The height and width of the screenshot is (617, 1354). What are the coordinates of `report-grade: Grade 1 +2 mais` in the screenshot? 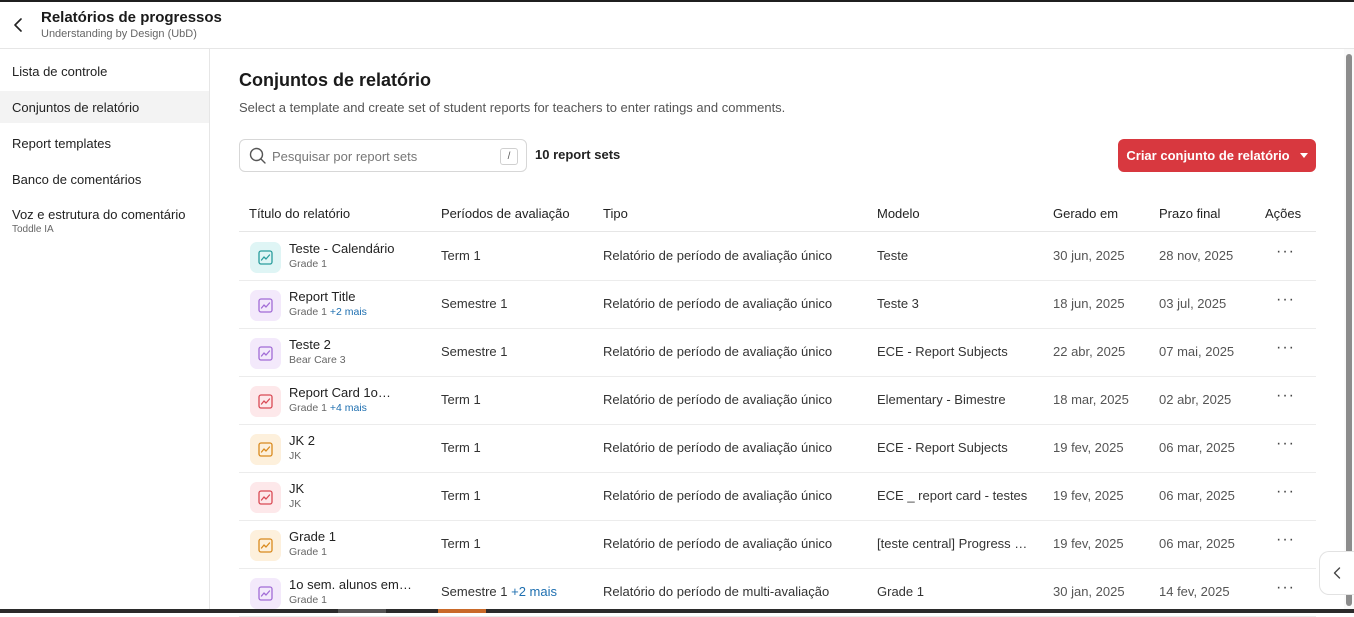 It's located at (328, 312).